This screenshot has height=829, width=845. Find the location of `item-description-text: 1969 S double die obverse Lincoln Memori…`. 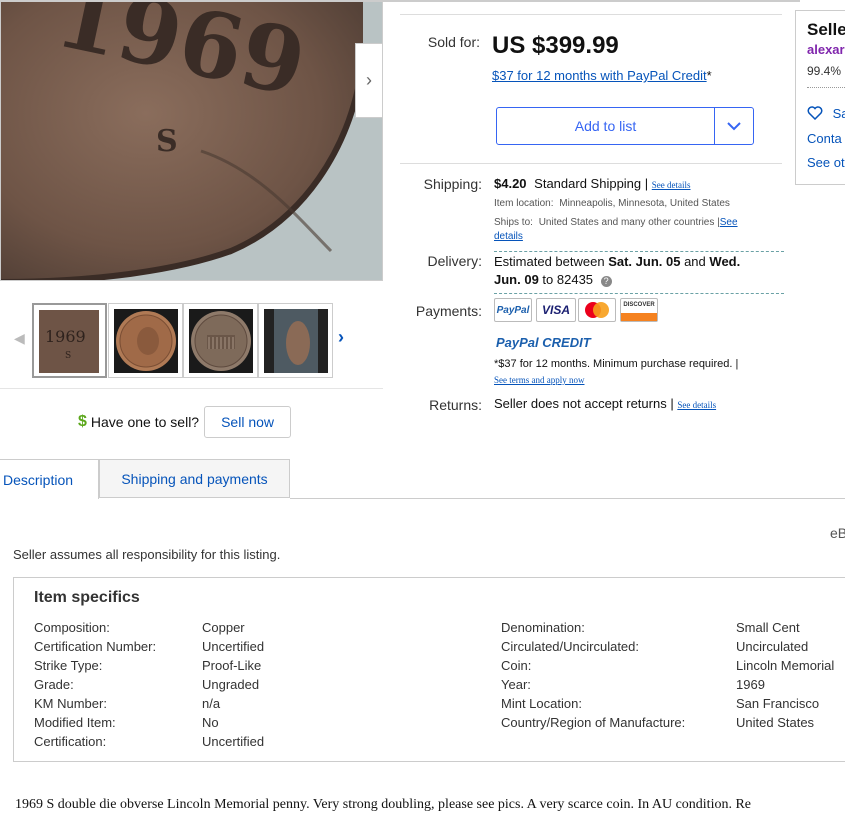

item-description-text: 1969 S double die obverse Lincoln Memori… is located at coordinates (383, 804).